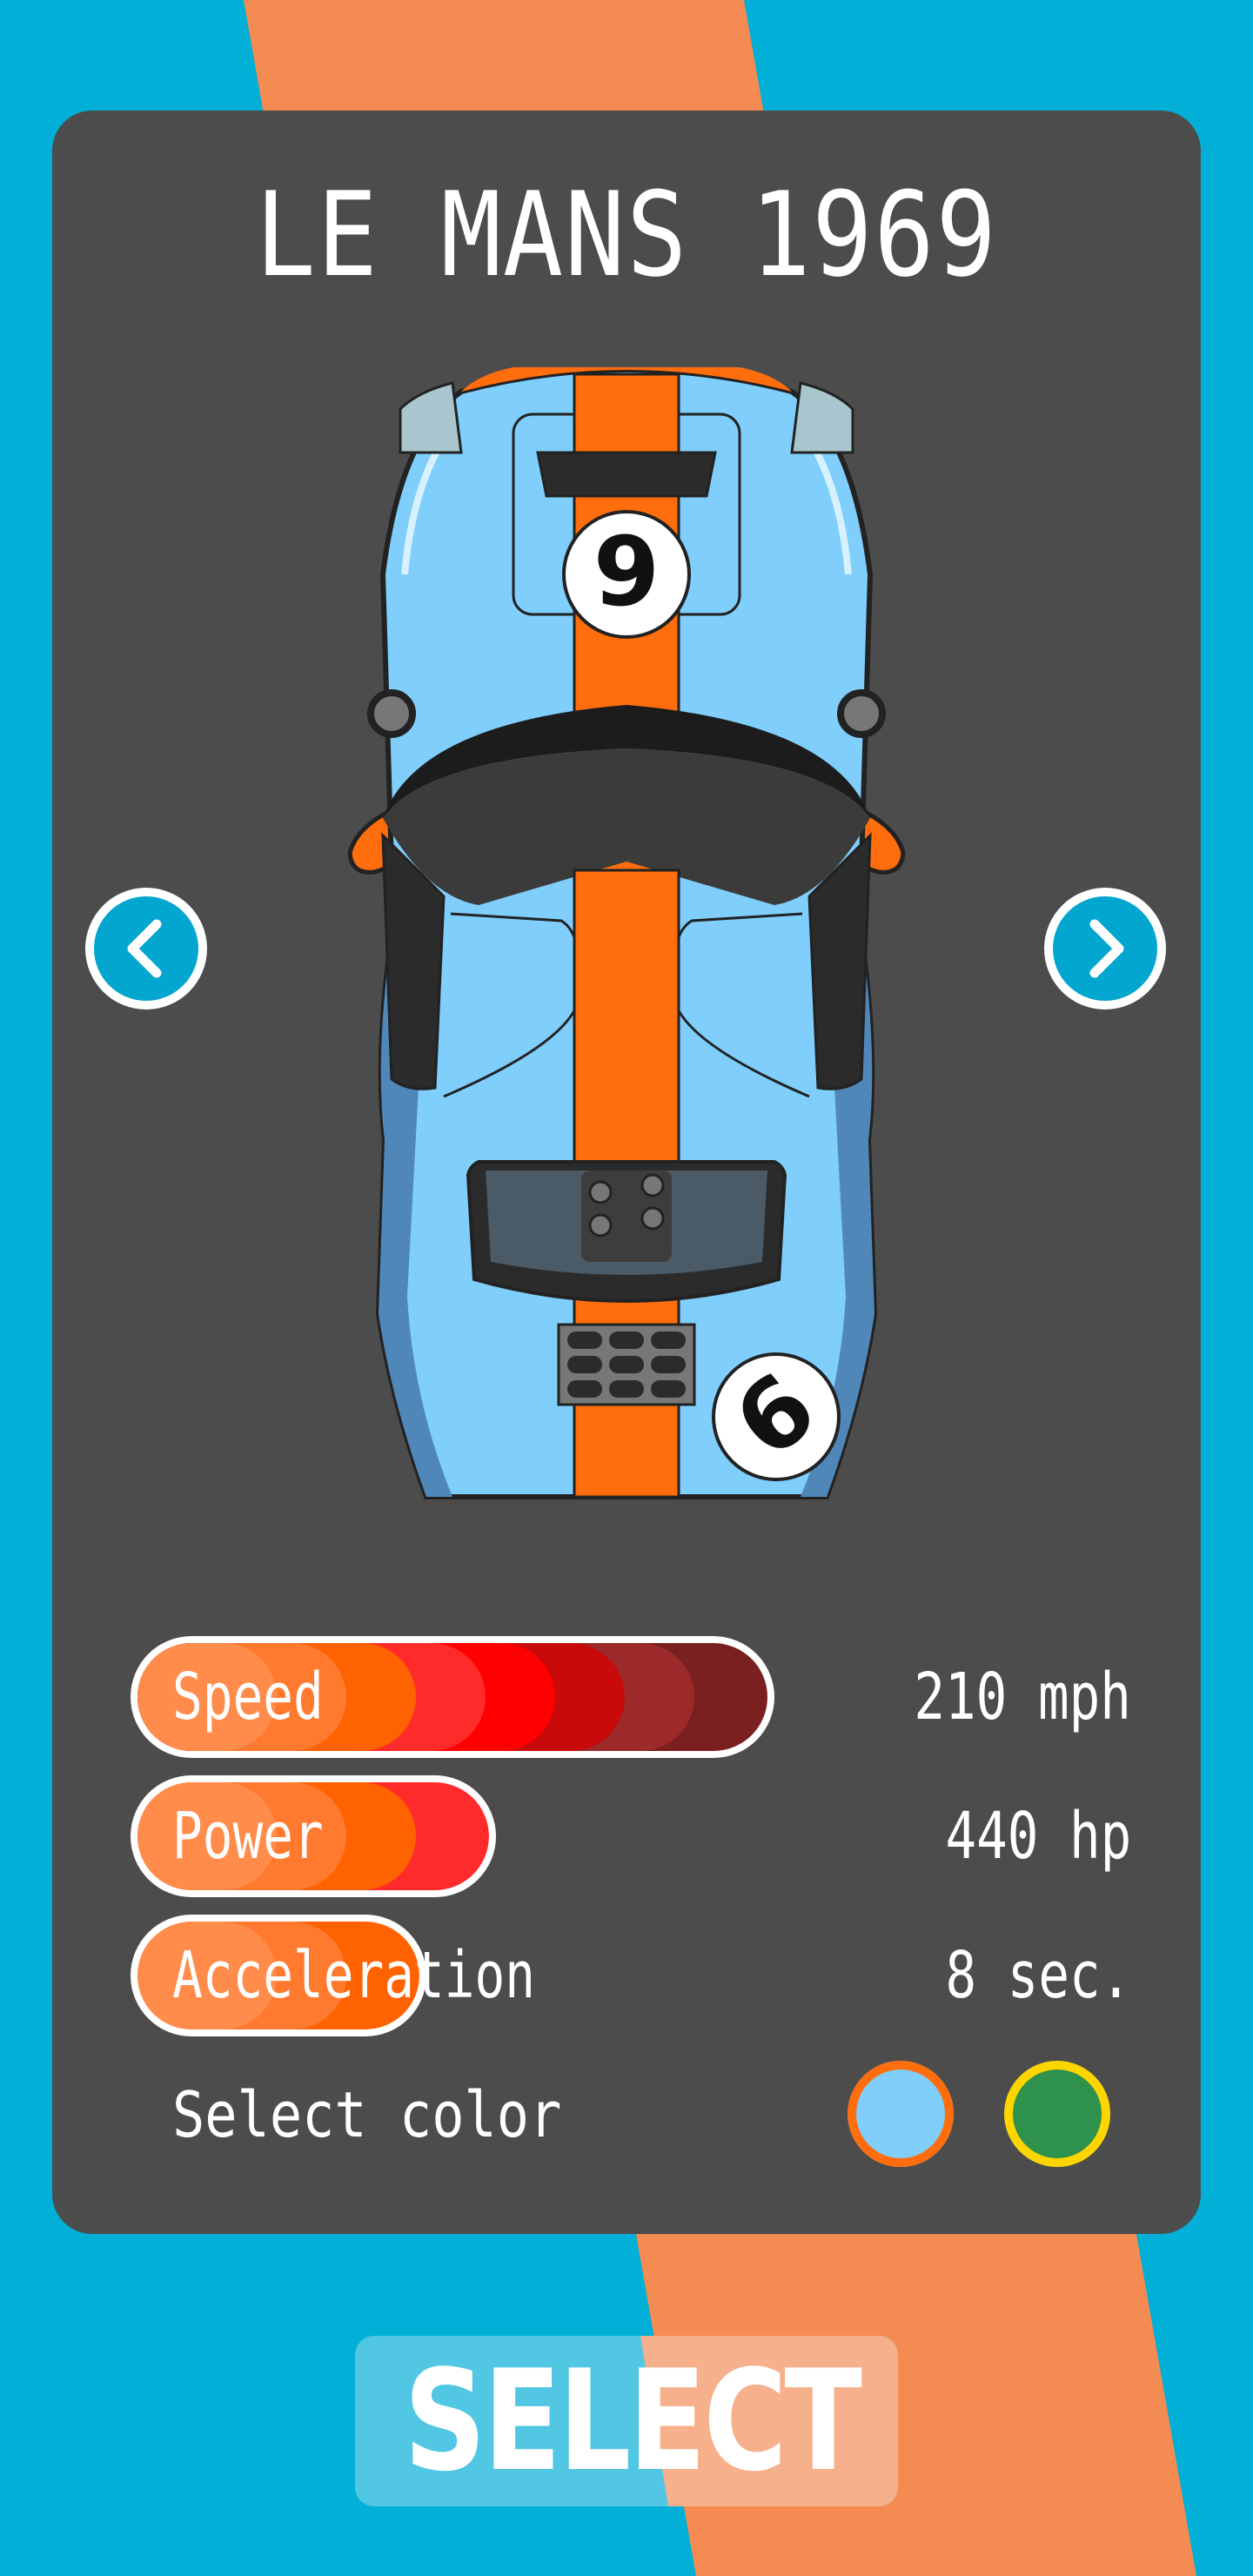 Image resolution: width=1253 pixels, height=2576 pixels. Describe the element at coordinates (631, 1836) in the screenshot. I see `stat-row-power: Power 440 hp` at that location.